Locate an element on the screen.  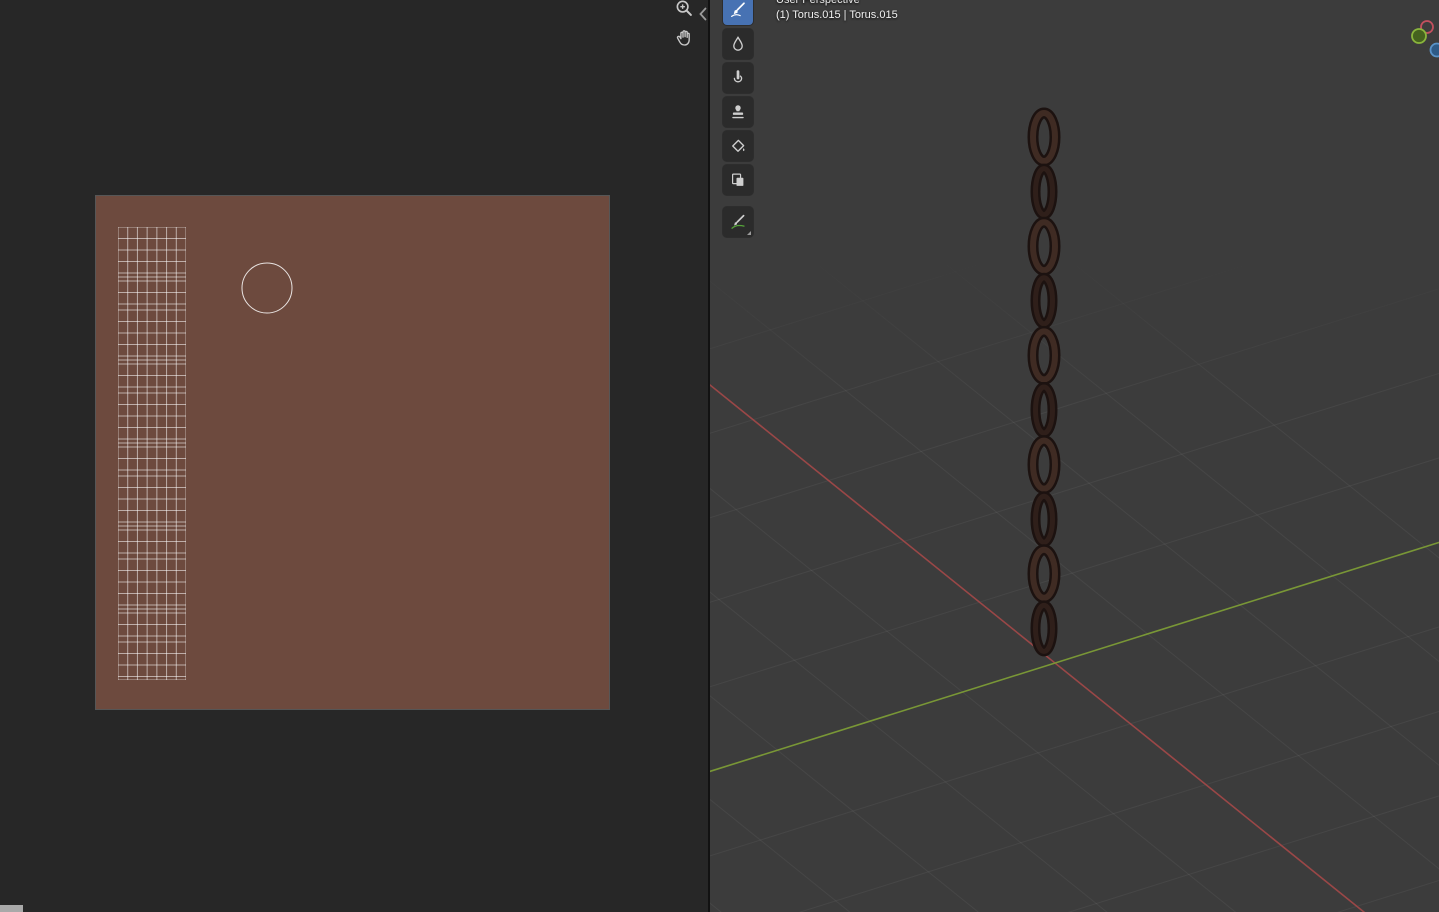
smear-finger-icon is located at coordinates (738, 76).